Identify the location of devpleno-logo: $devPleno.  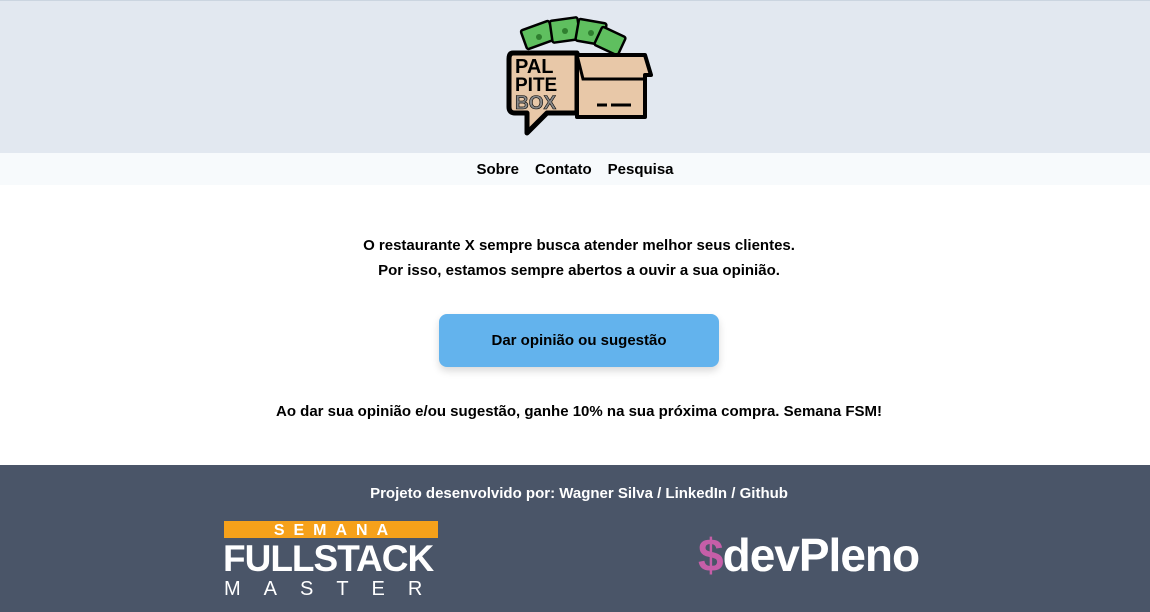
(809, 555).